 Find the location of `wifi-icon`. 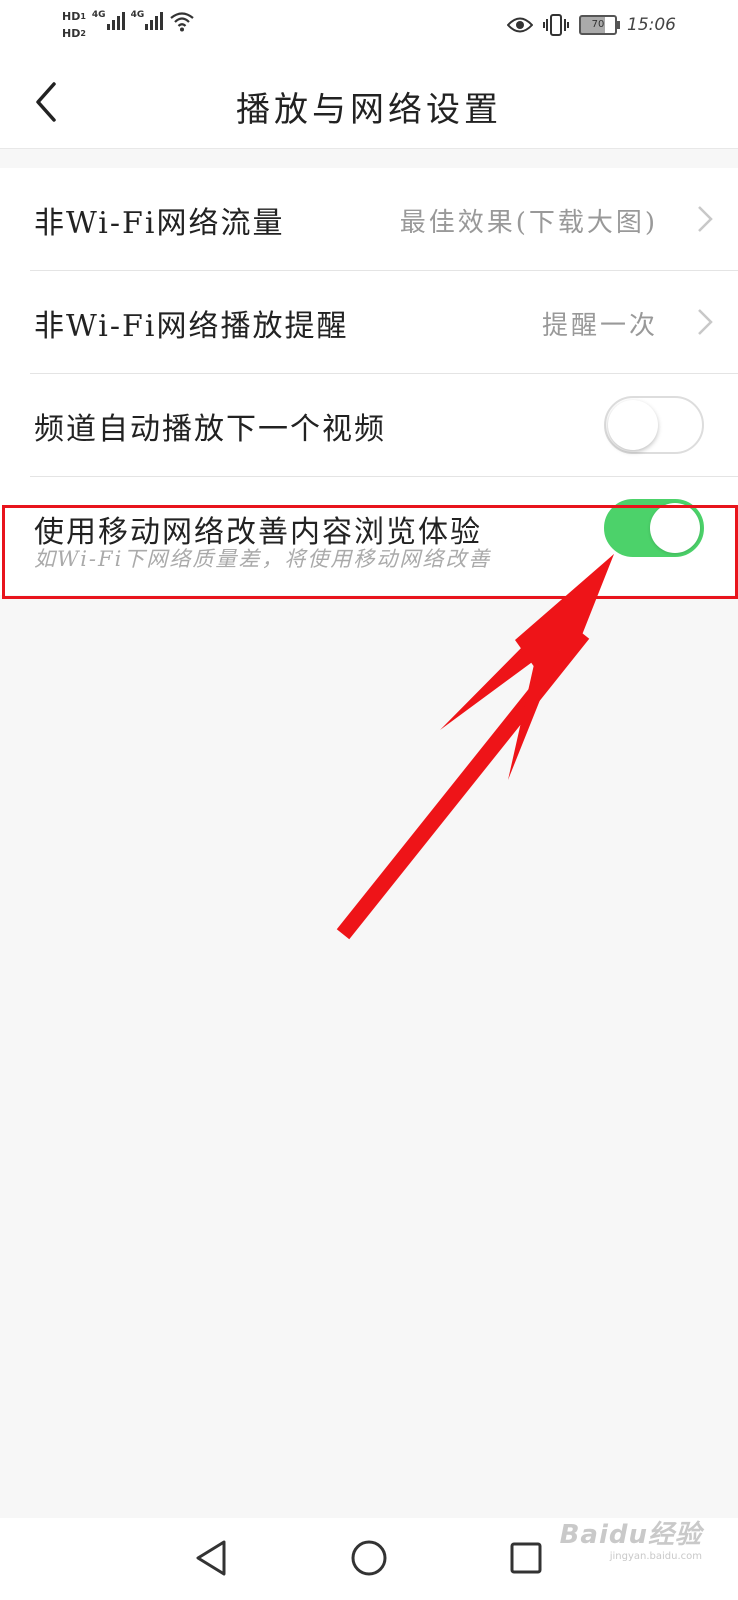

wifi-icon is located at coordinates (182, 22).